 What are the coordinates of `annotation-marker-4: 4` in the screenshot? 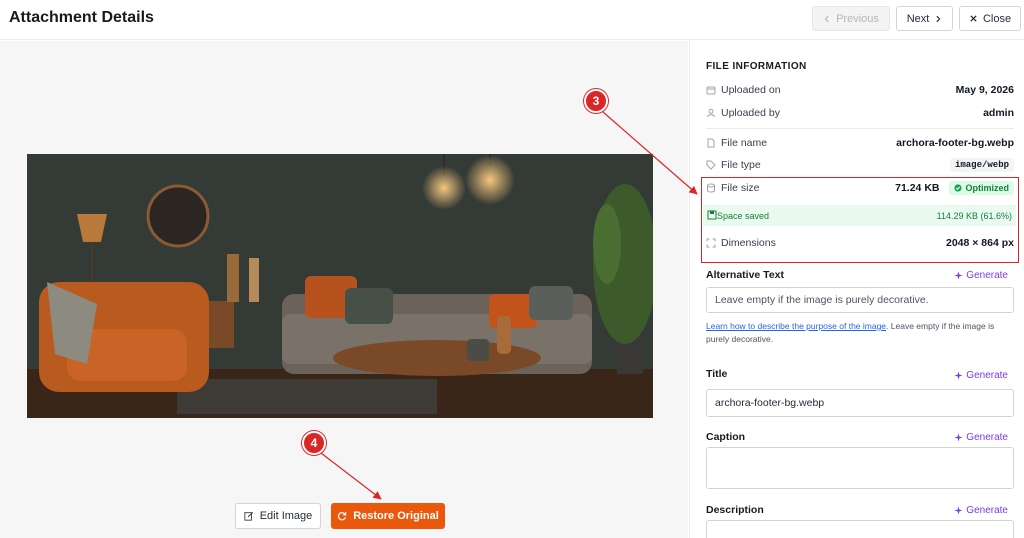 It's located at (314, 443).